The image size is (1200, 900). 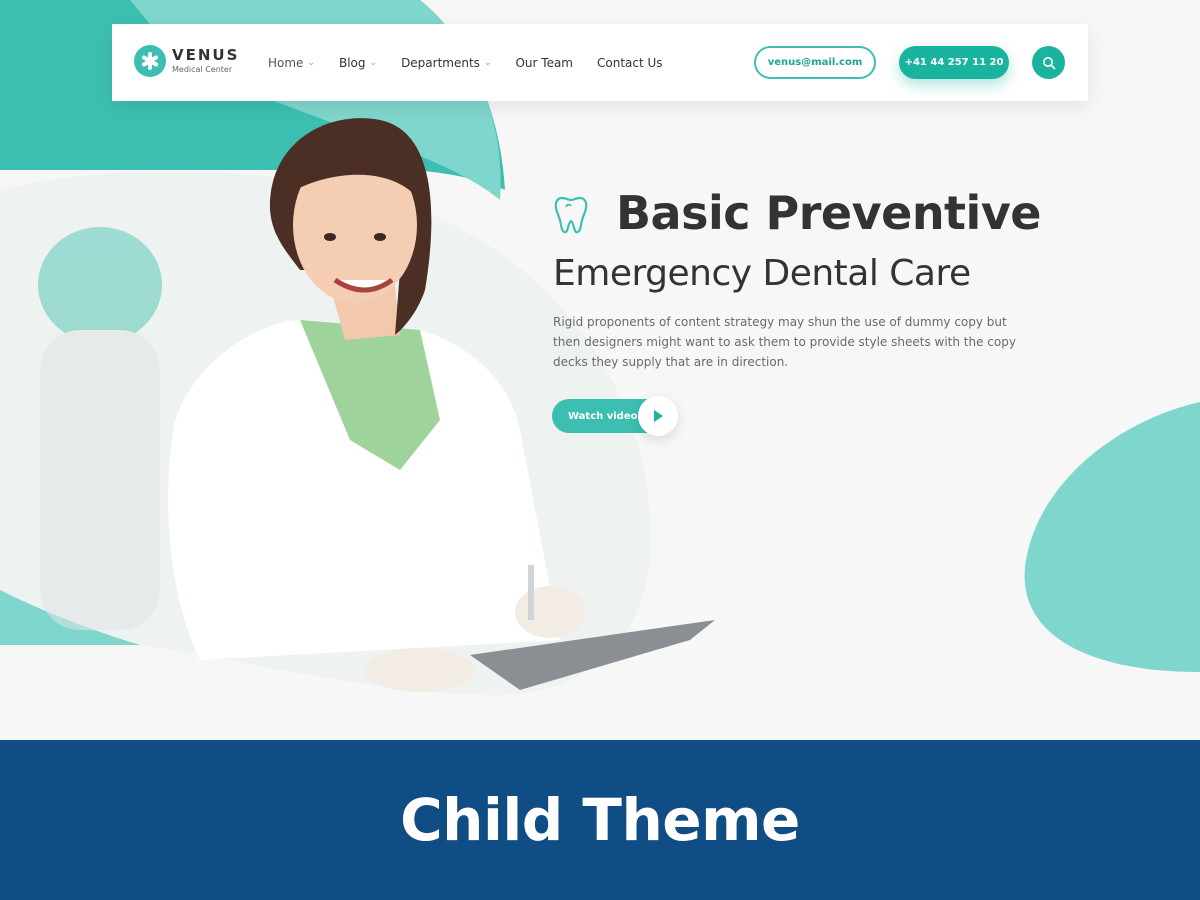 I want to click on banner-title: Child Theme, so click(x=600, y=820).